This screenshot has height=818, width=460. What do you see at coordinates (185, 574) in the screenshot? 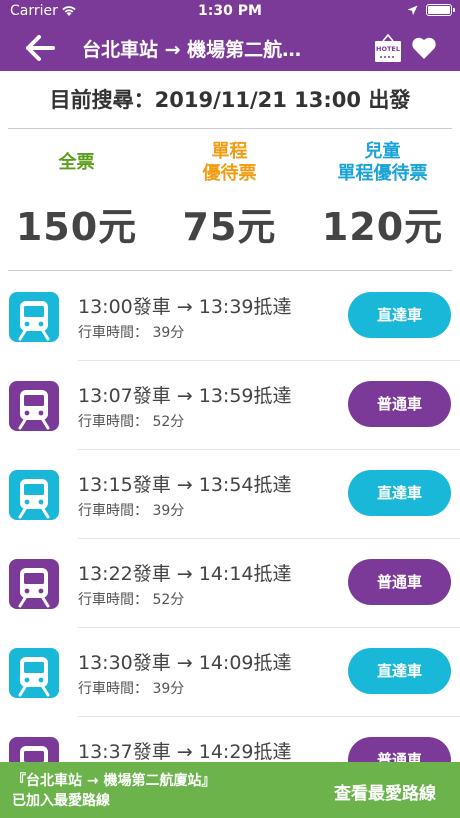
I see `trip-times: 13:22發車 → 14:14抵達` at bounding box center [185, 574].